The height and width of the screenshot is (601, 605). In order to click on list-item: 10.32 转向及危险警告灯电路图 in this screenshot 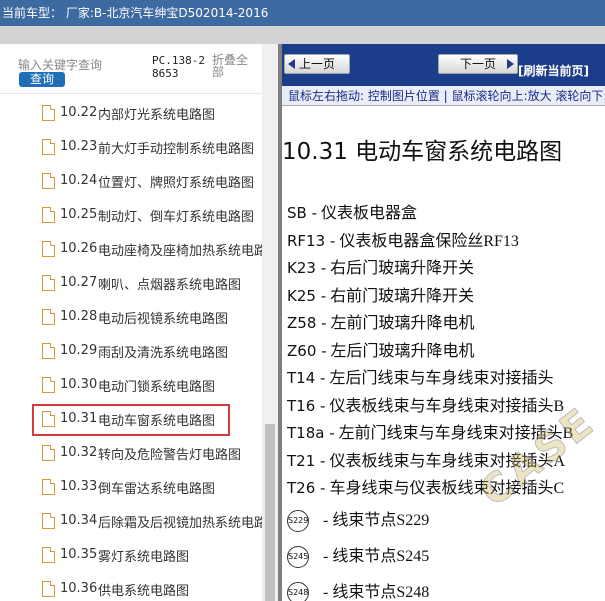, I will do `click(131, 453)`.